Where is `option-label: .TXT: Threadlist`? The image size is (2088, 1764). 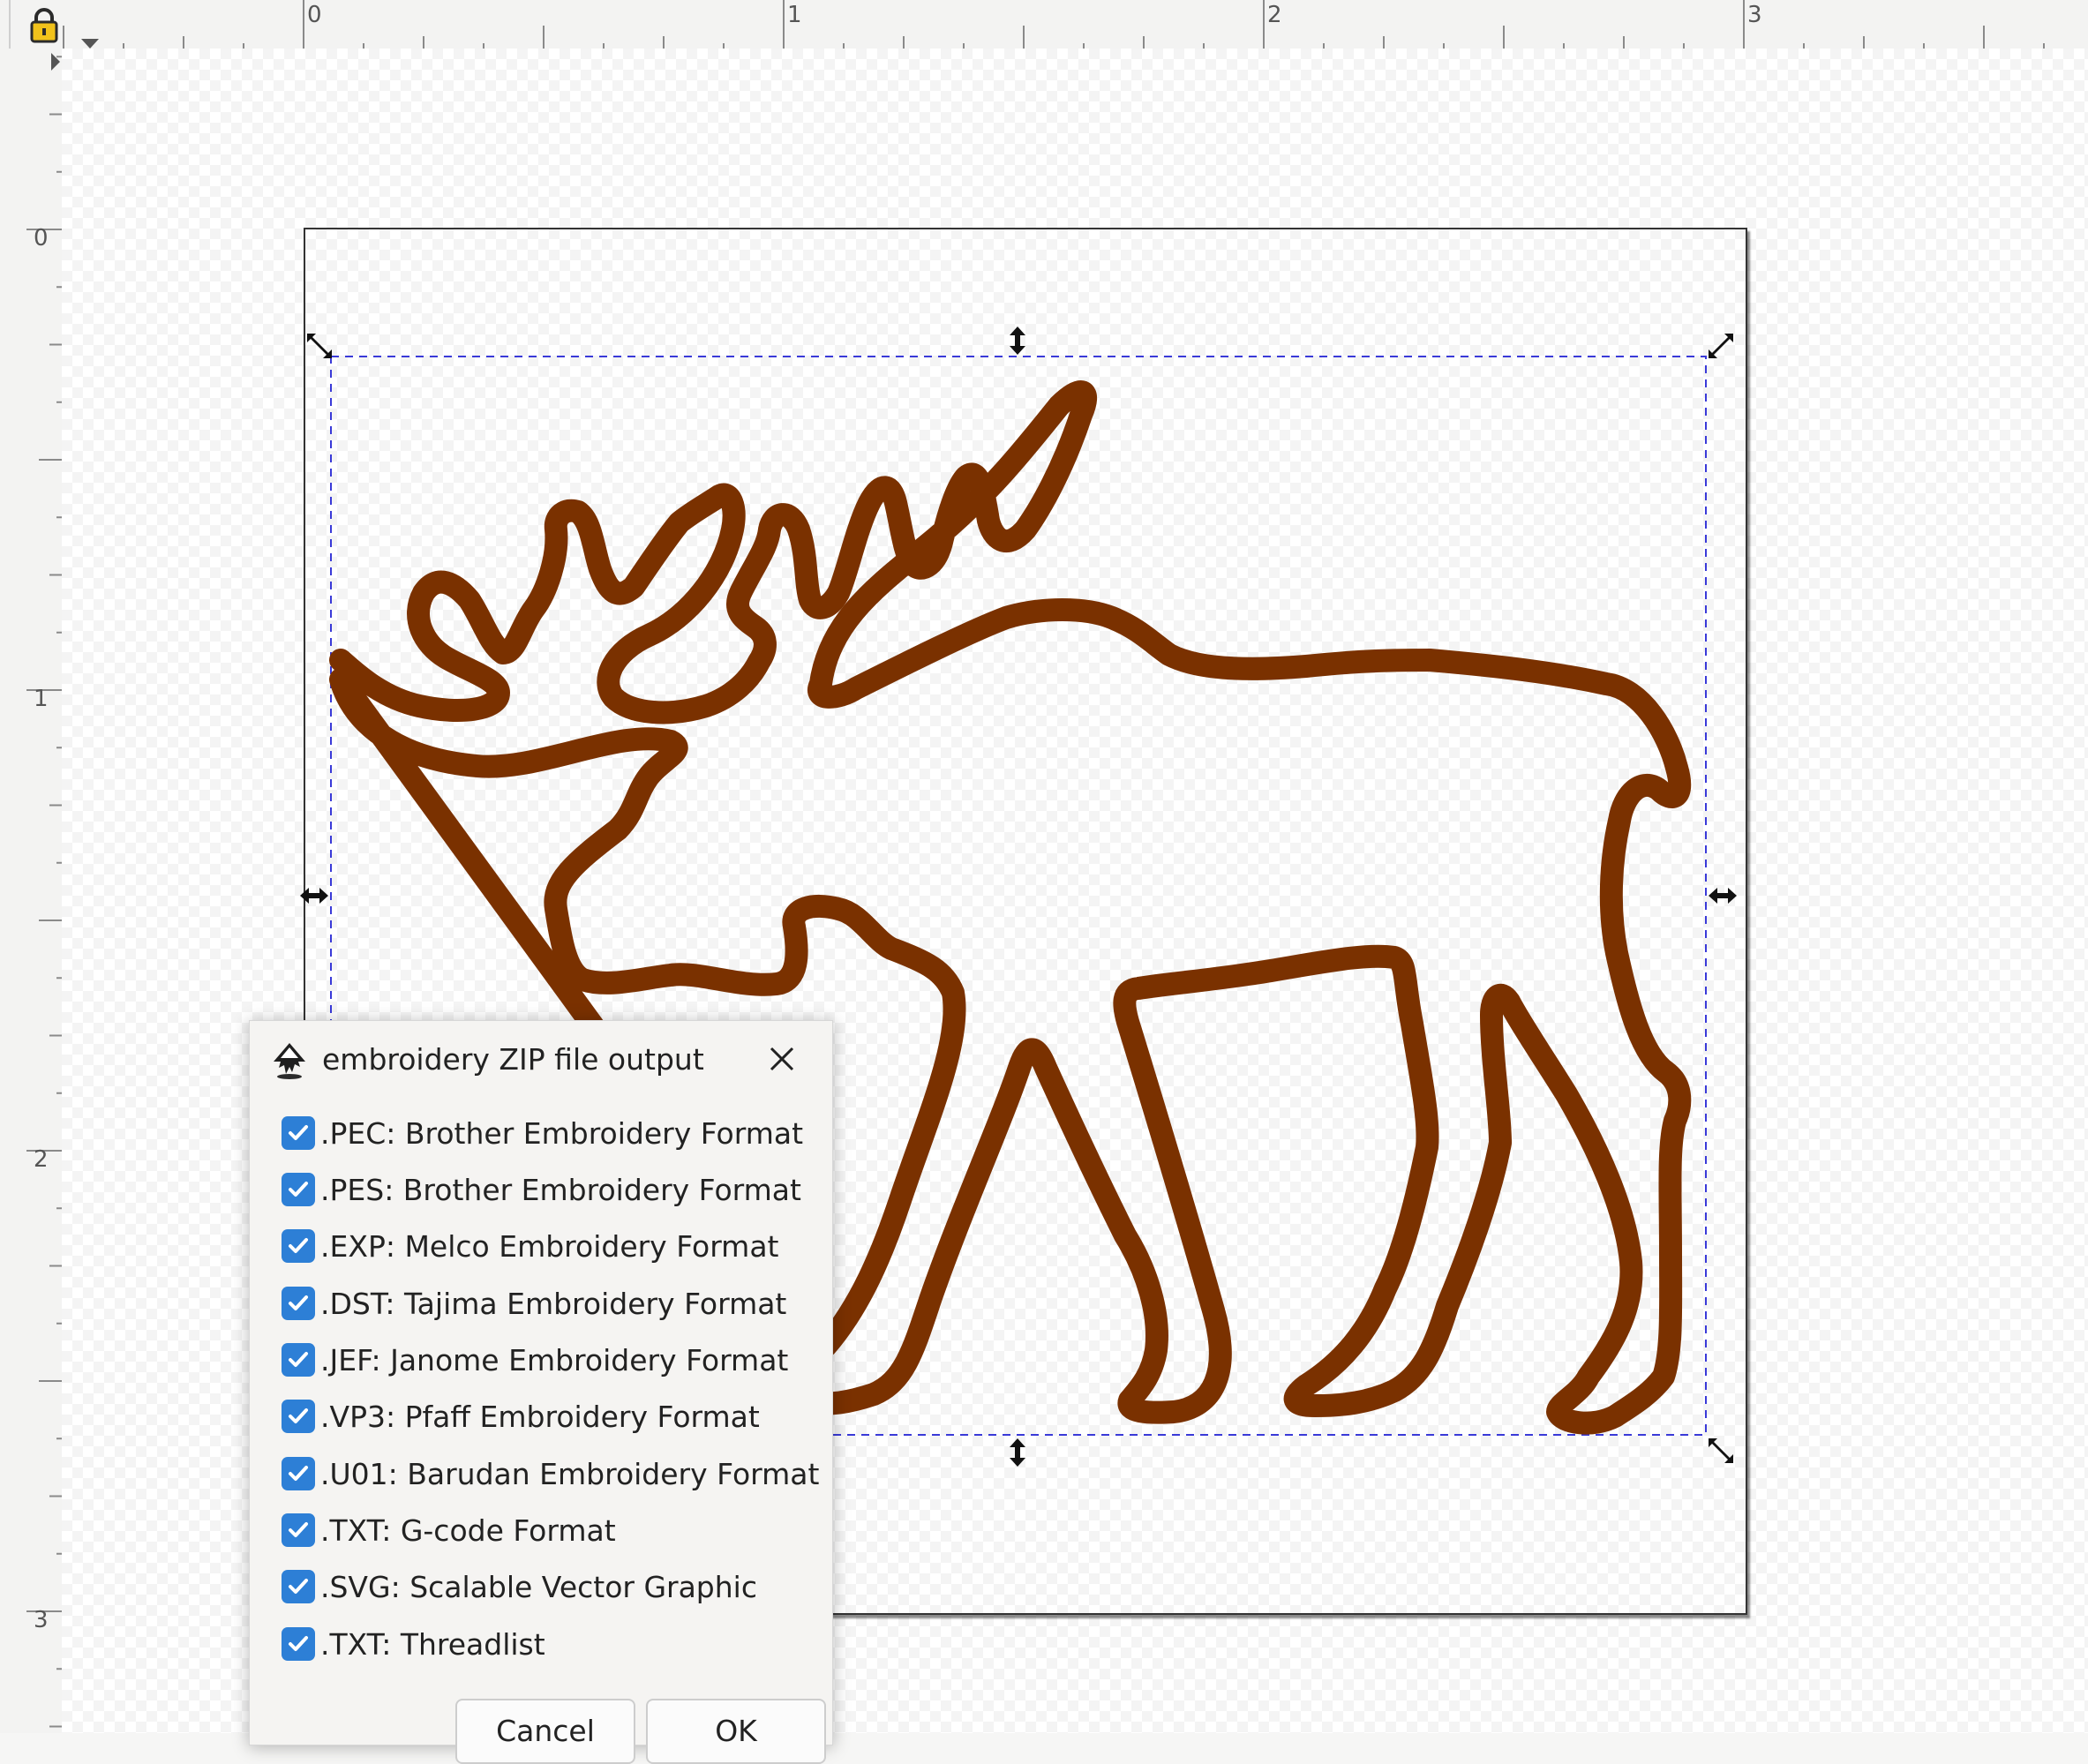 option-label: .TXT: Threadlist is located at coordinates (432, 1644).